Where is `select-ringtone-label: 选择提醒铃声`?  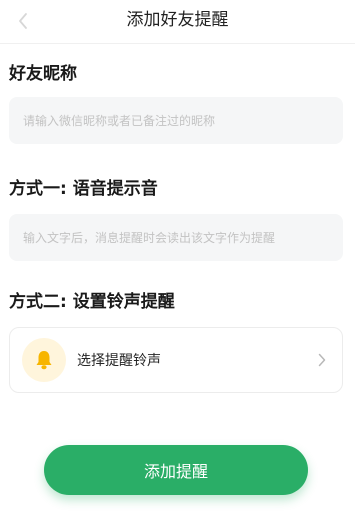
select-ringtone-label: 选择提醒铃声 is located at coordinates (119, 361).